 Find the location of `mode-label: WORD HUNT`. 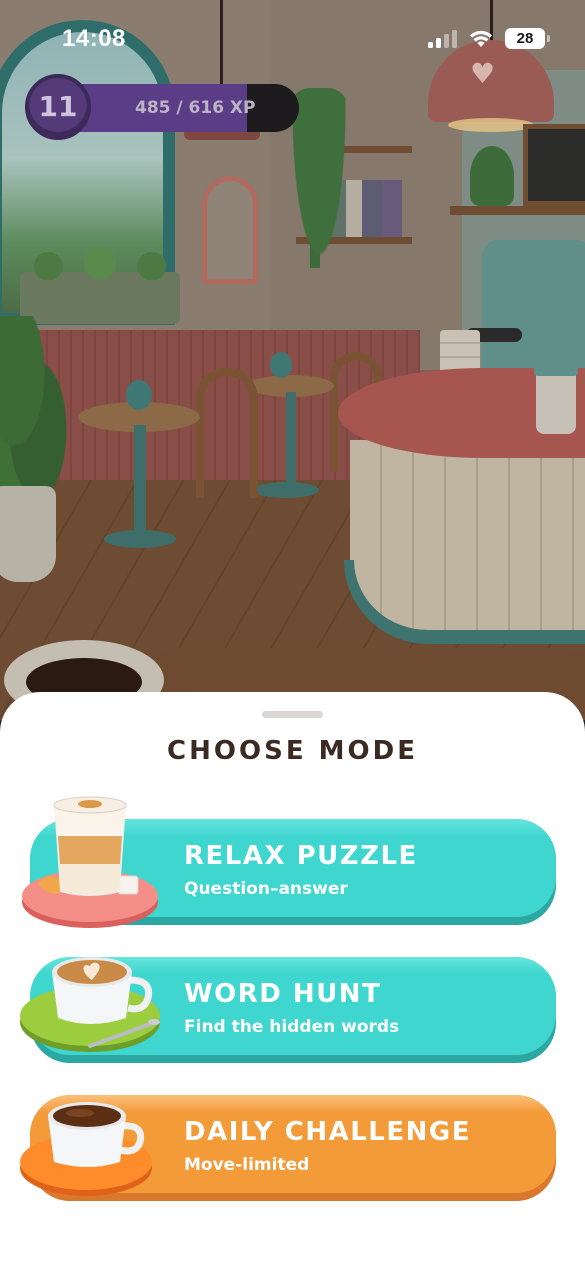

mode-label: WORD HUNT is located at coordinates (283, 994).